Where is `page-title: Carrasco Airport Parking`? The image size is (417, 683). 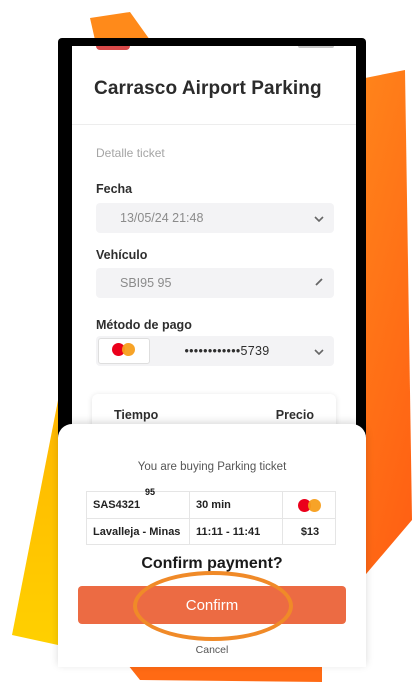 page-title: Carrasco Airport Parking is located at coordinates (208, 88).